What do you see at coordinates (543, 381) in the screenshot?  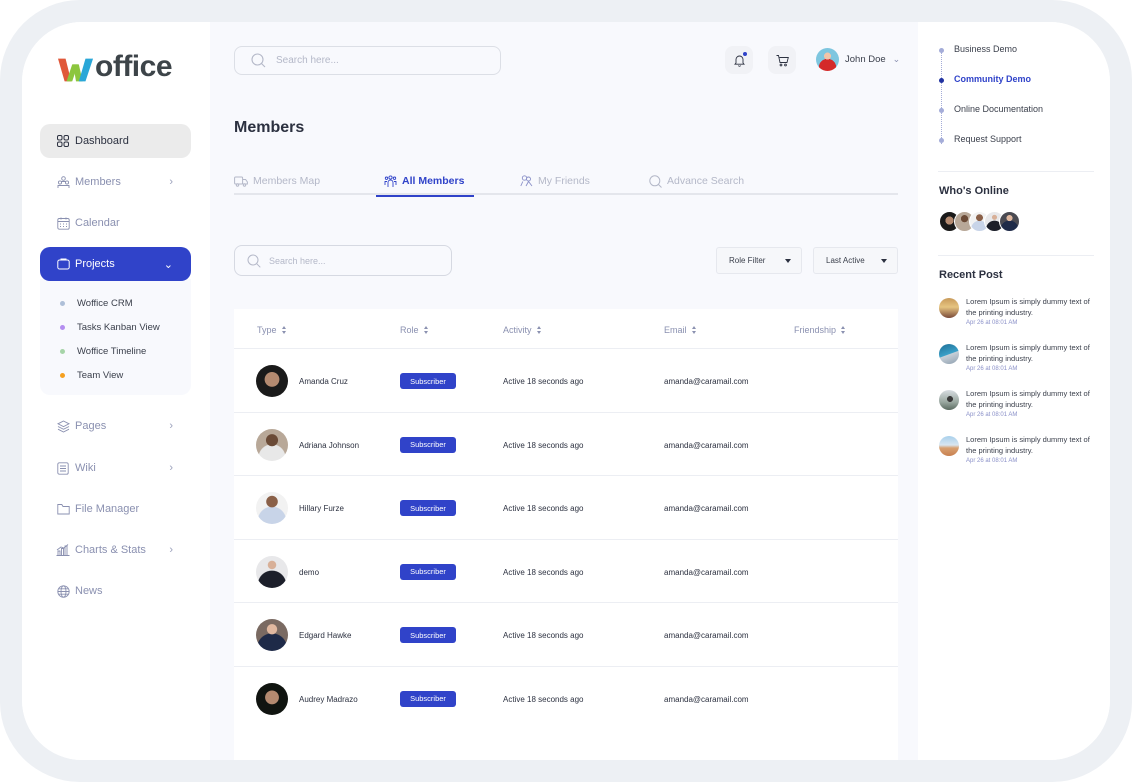 I see `member-activity: Active 18 seconds ago` at bounding box center [543, 381].